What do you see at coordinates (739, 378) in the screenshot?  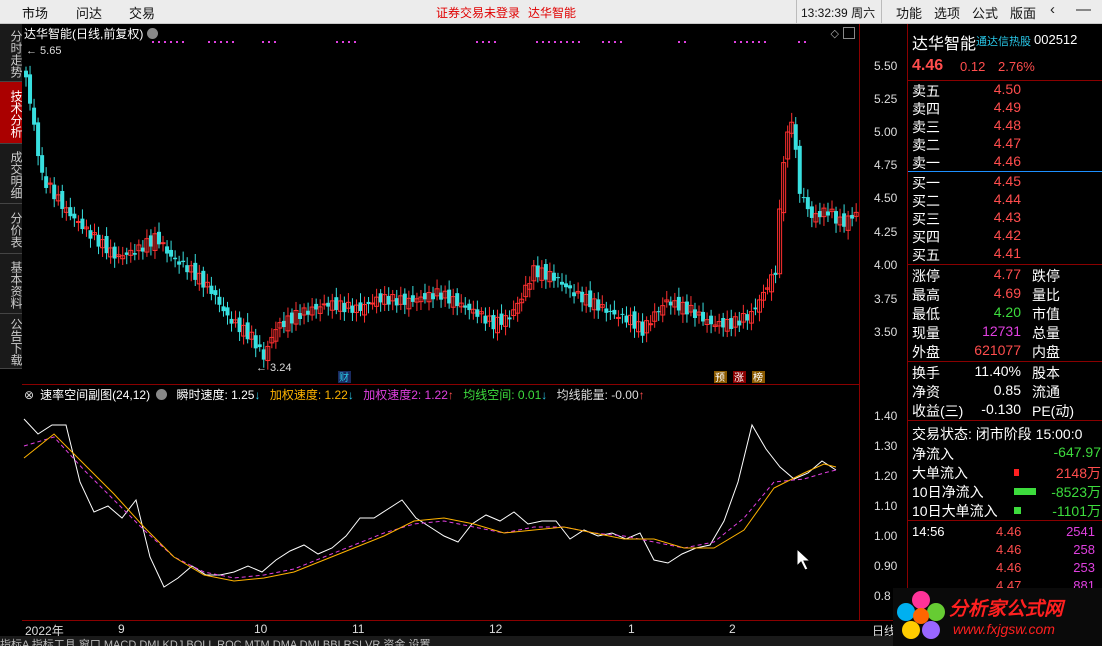 I see `event-tag-limit-up: 涨` at bounding box center [739, 378].